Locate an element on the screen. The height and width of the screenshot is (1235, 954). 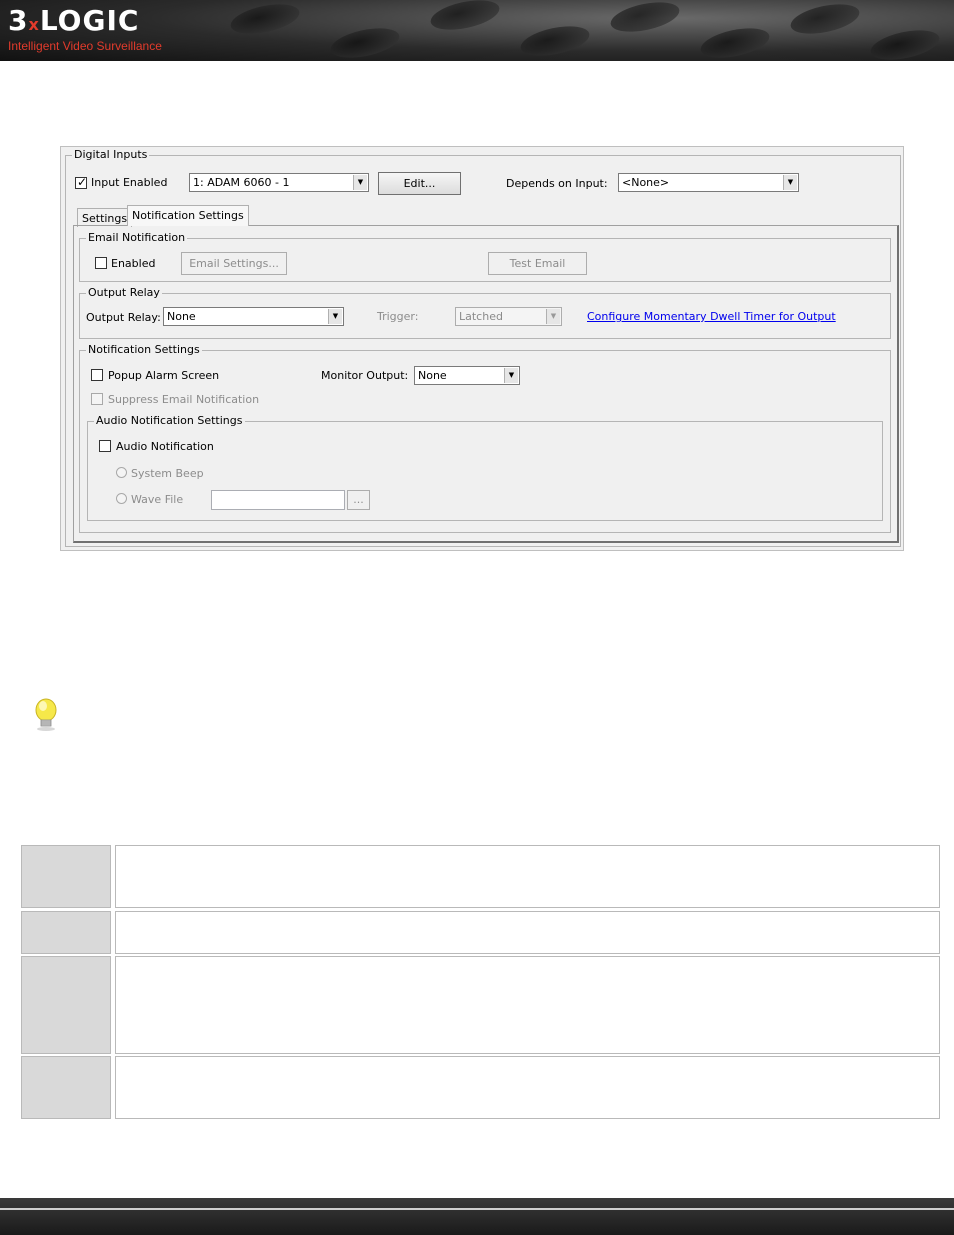
logo: 3xLOGIC is located at coordinates (74, 20).